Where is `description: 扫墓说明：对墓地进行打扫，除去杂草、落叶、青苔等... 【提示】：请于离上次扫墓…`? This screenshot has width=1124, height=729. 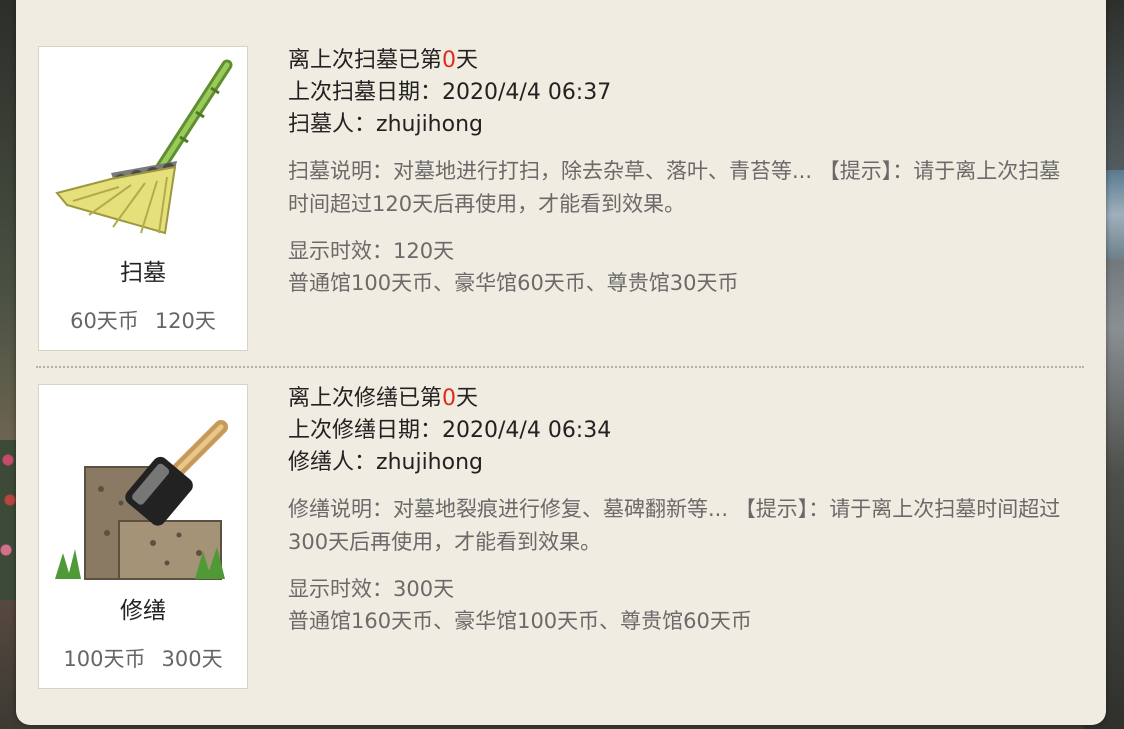 description: 扫墓说明：对墓地进行打扫，除去杂草、落叶、青苔等... 【提示】：请于离上次扫墓… is located at coordinates (674, 187).